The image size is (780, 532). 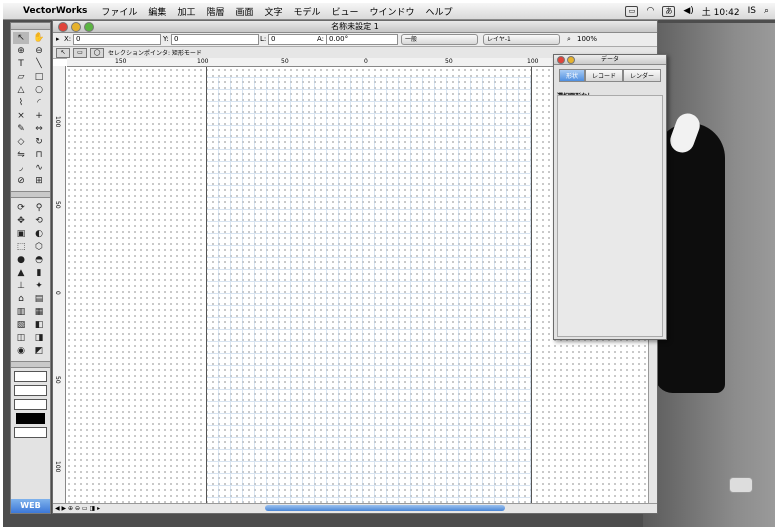 I want to click on menu-views: ビュー, so click(x=345, y=11).